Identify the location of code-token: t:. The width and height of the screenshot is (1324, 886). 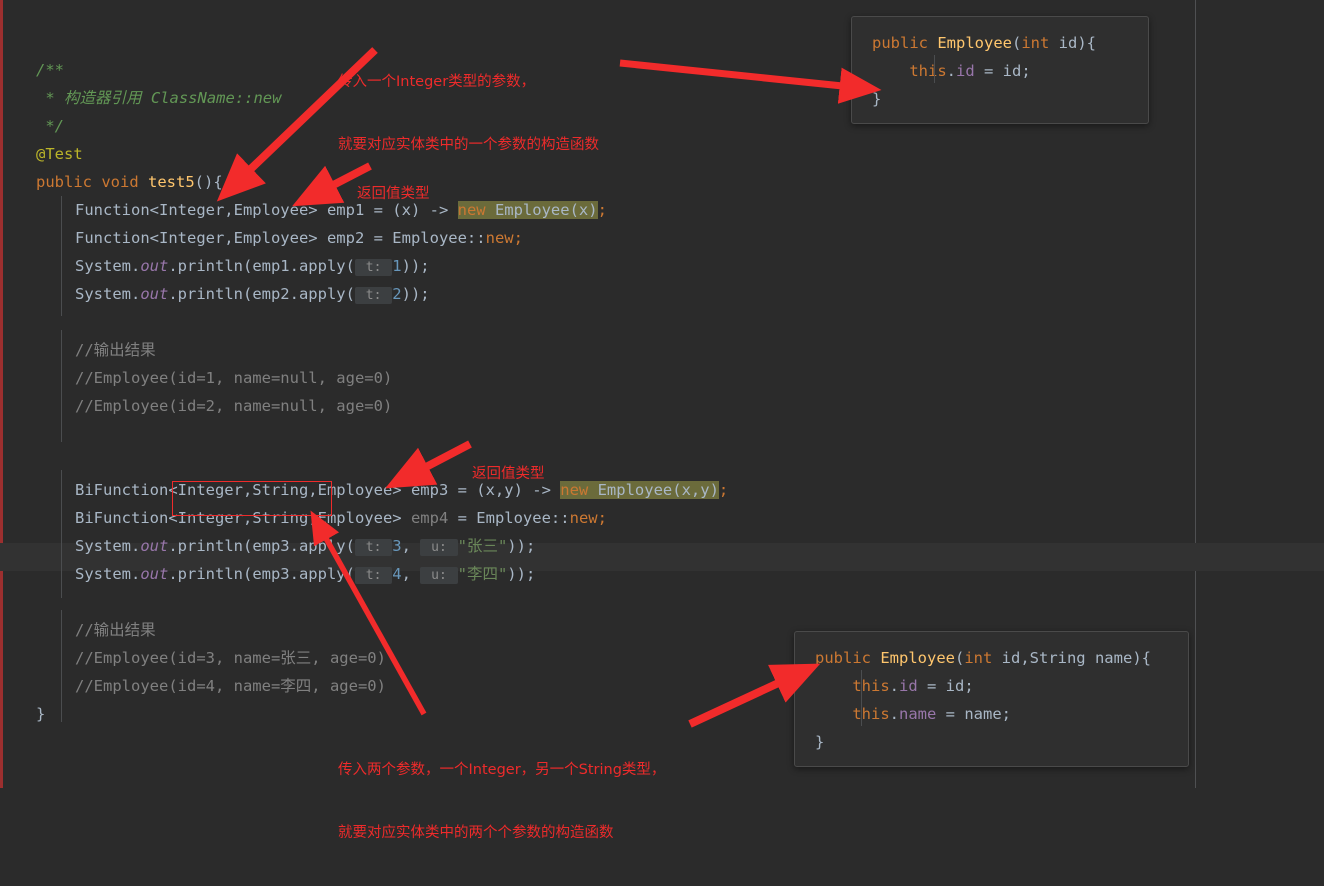
(373, 575).